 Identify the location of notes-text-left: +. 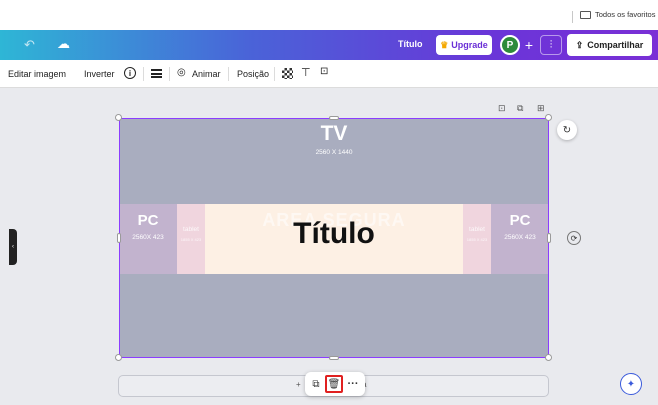
(298, 384).